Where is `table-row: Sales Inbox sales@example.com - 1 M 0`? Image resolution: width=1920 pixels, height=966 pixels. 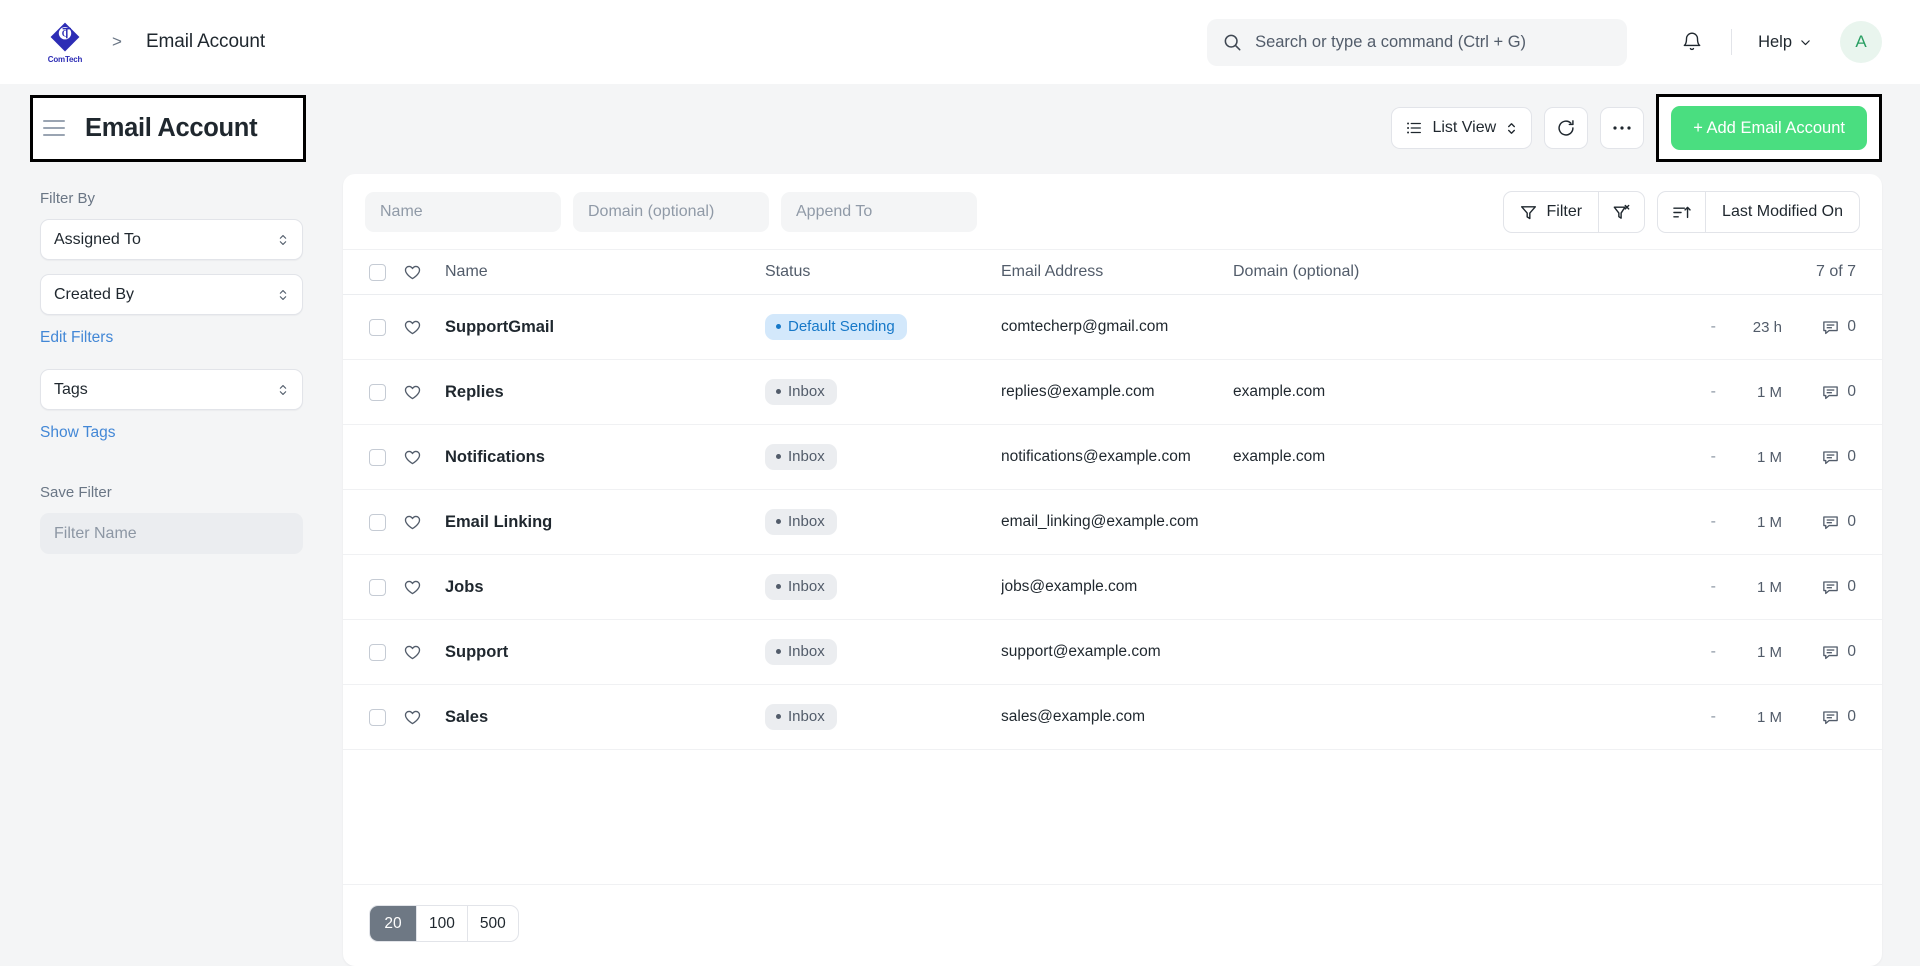 table-row: Sales Inbox sales@example.com - 1 M 0 is located at coordinates (1112, 717).